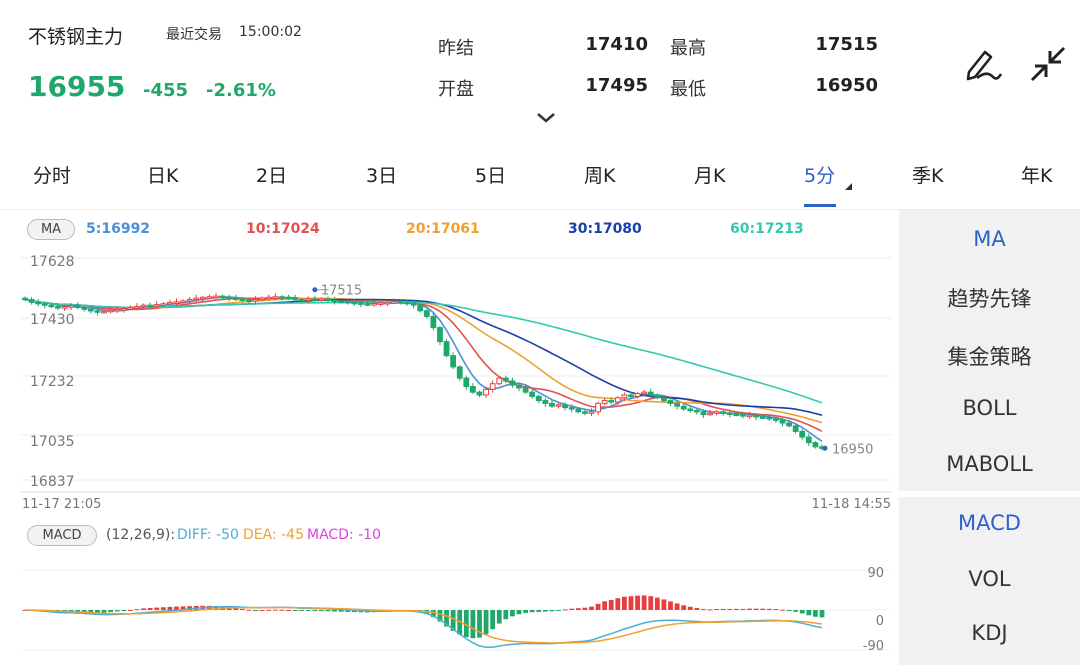  What do you see at coordinates (52, 320) in the screenshot?
I see `price-axis-label: 17430` at bounding box center [52, 320].